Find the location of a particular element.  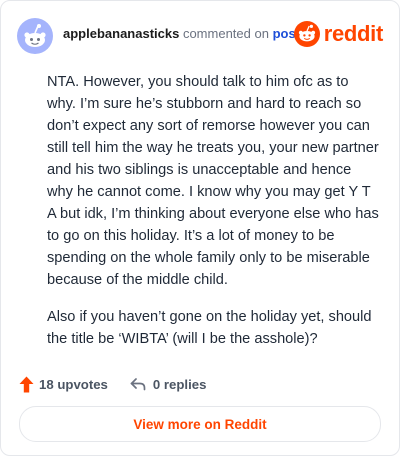

comment-footer: 18 upvotes 0 replies is located at coordinates (112, 384).